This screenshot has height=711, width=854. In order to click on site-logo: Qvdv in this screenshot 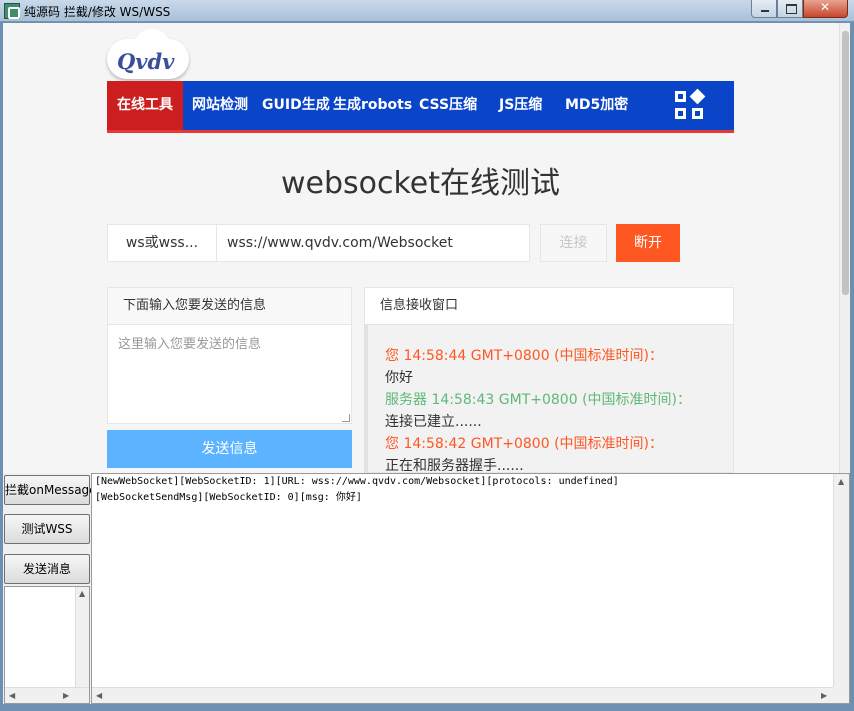, I will do `click(148, 54)`.